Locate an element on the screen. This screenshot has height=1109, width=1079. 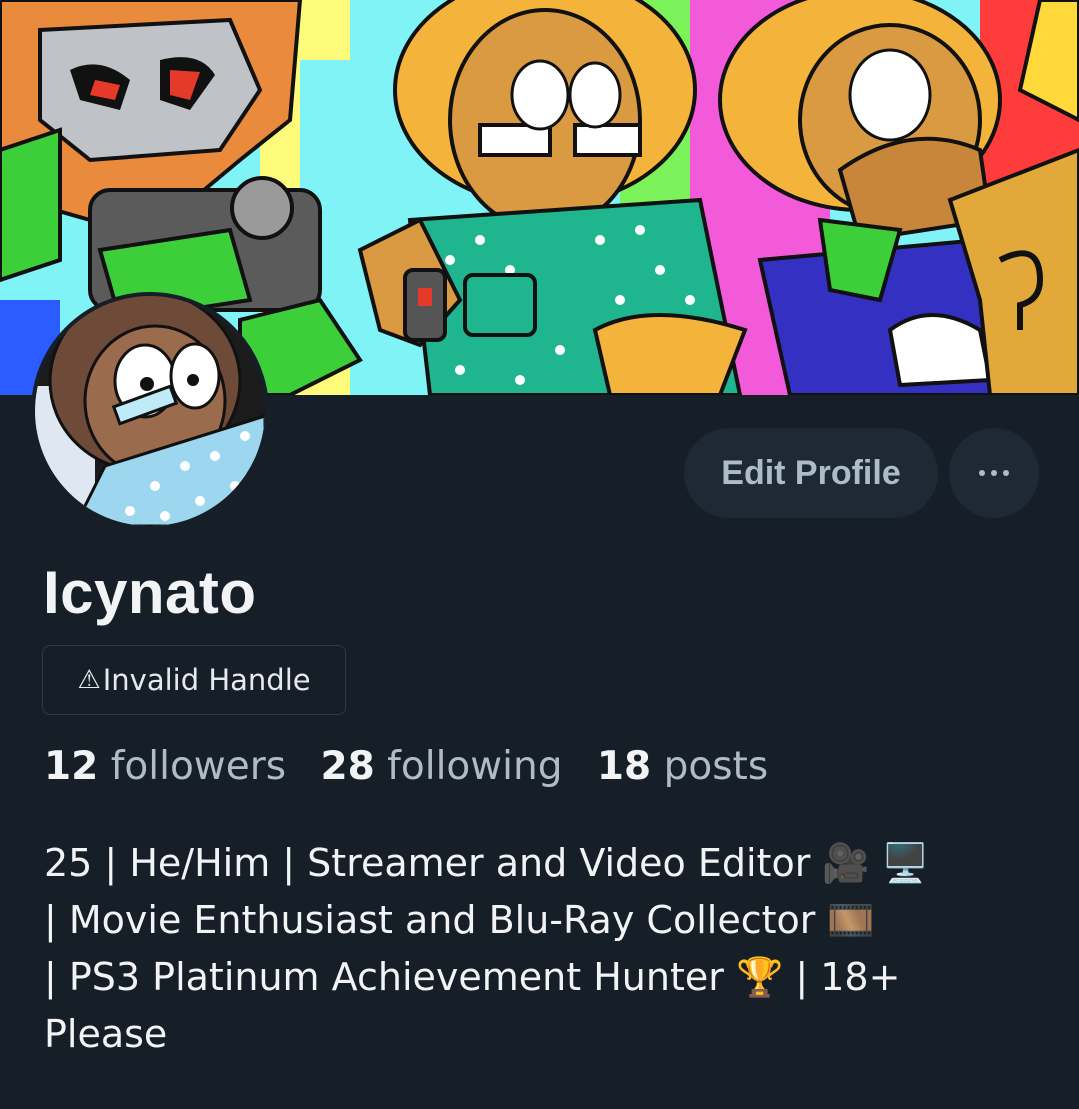
following-label: following is located at coordinates (475, 766).